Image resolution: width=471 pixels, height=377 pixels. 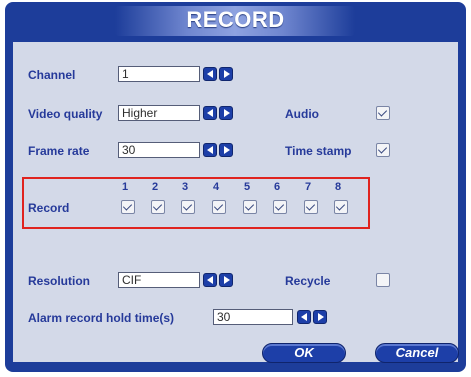 I want to click on alarm-hold-next-arrow-icon, so click(x=320, y=317).